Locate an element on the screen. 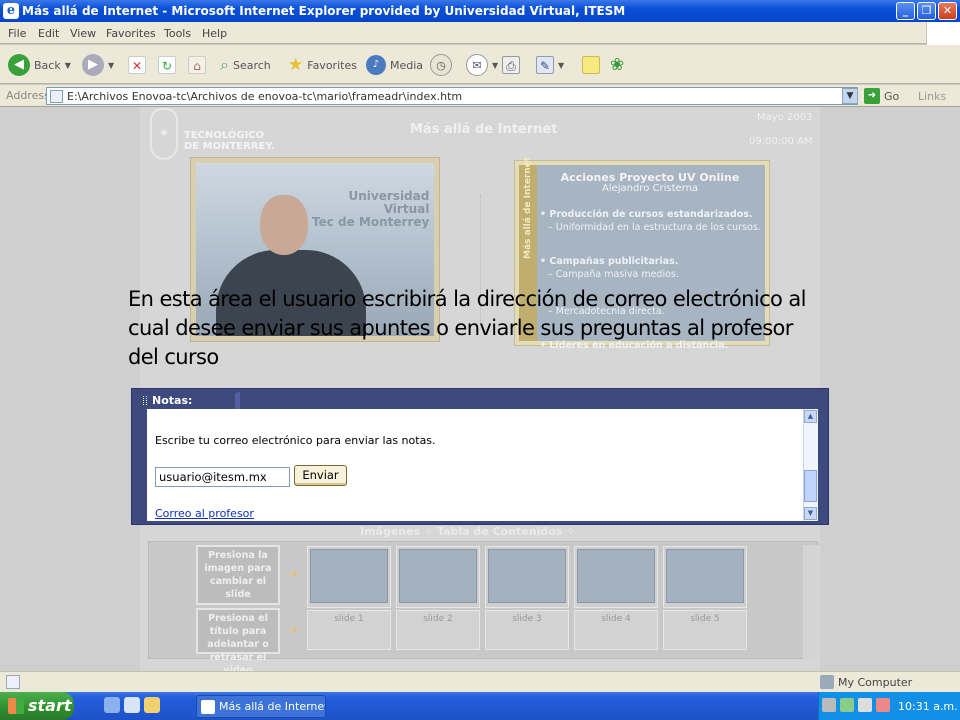  scroll-up-icon: ▲ is located at coordinates (810, 416).